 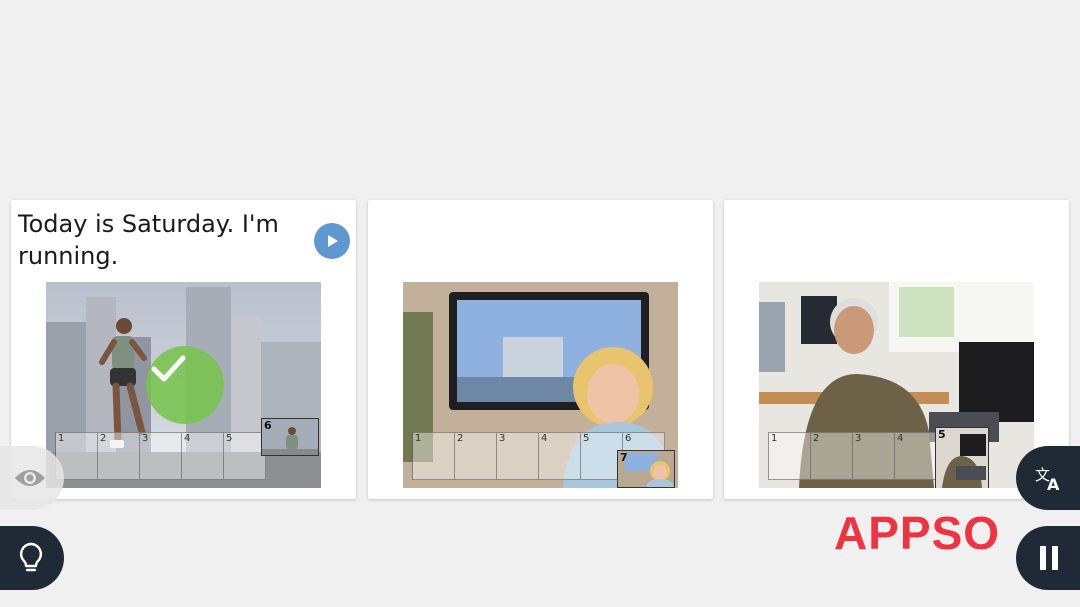 I want to click on appso-logo: APPSO, so click(x=917, y=533).